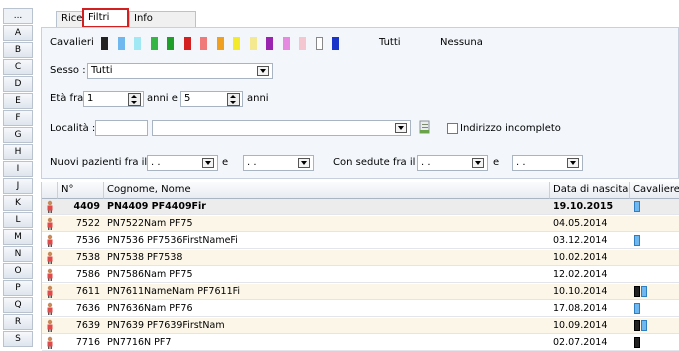  I want to click on localita-city-select, so click(281, 128).